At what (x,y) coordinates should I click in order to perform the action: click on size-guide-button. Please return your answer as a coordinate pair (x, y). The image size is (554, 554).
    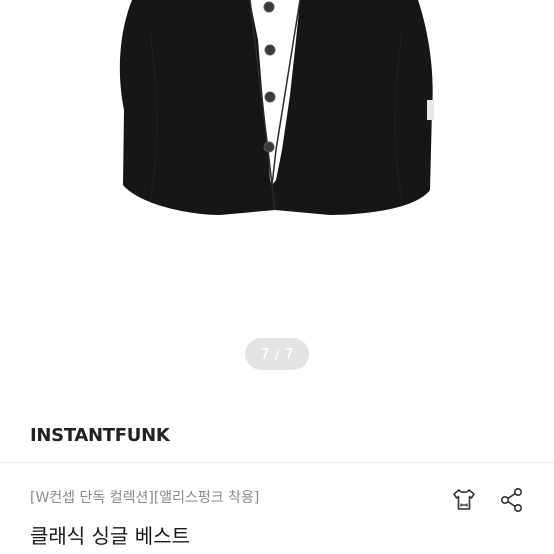
    Looking at the image, I should click on (464, 500).